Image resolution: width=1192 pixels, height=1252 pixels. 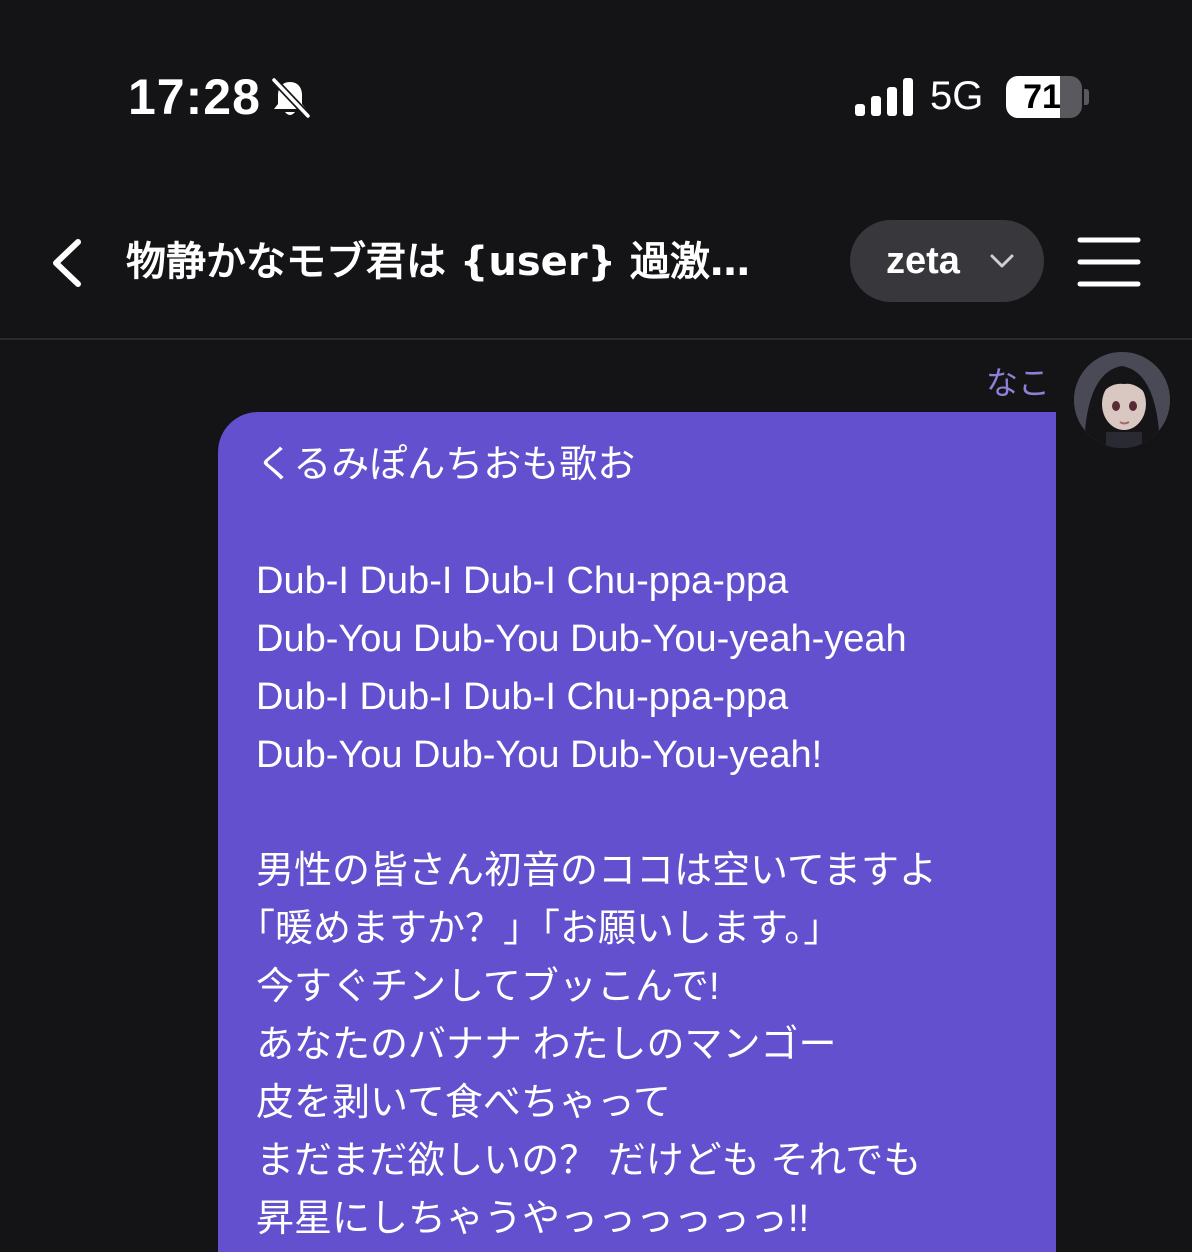 I want to click on message-line: Dub-You Dub-You Dub-You-yeah-yeah, so click(x=581, y=639).